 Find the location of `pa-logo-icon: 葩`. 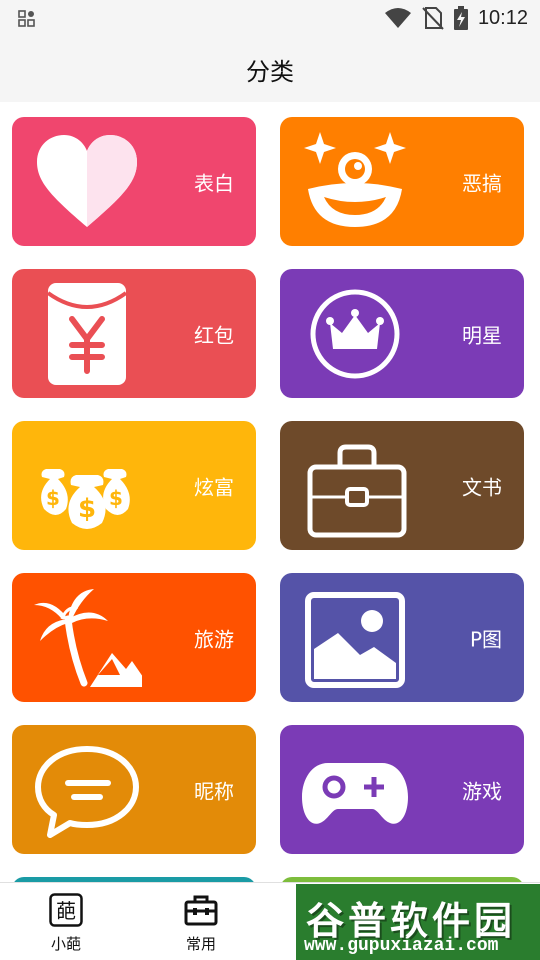

pa-logo-icon: 葩 is located at coordinates (66, 910).